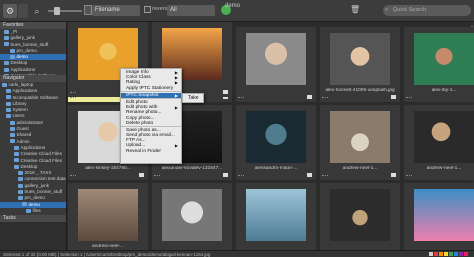 The height and width of the screenshot is (257, 474). Describe the element at coordinates (193, 98) in the screenshot. I see `submenu-take: Take` at that location.